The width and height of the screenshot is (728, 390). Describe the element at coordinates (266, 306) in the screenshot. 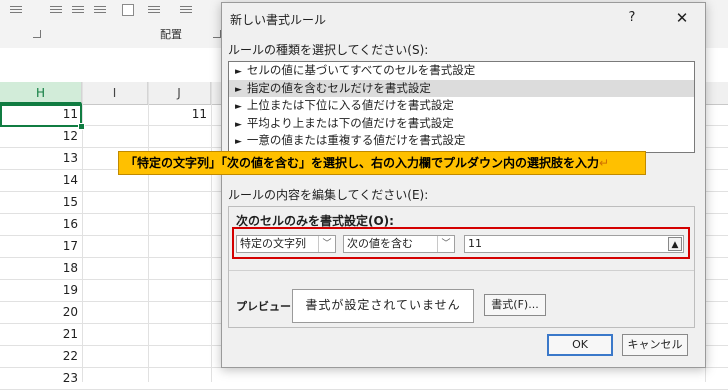

I see `preview-label: プレビュー:` at that location.